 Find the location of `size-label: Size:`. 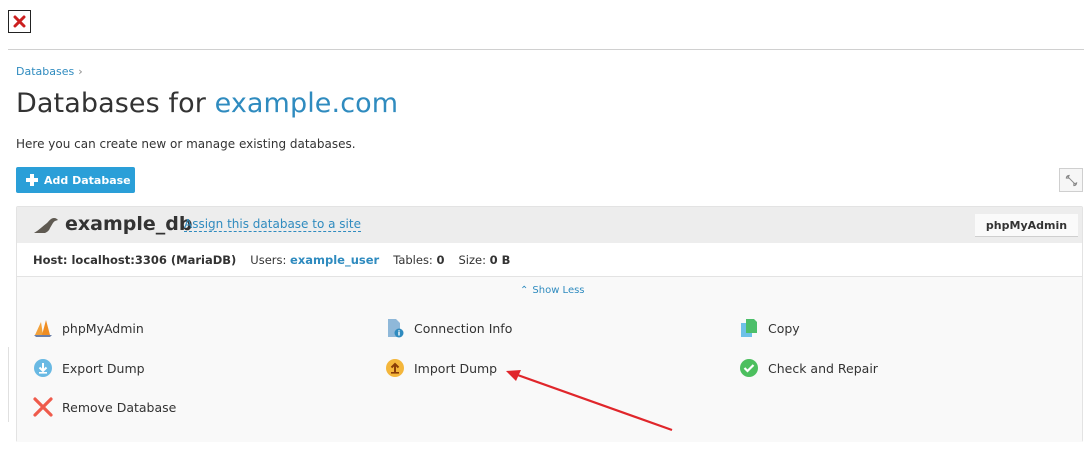

size-label: Size: is located at coordinates (472, 259).